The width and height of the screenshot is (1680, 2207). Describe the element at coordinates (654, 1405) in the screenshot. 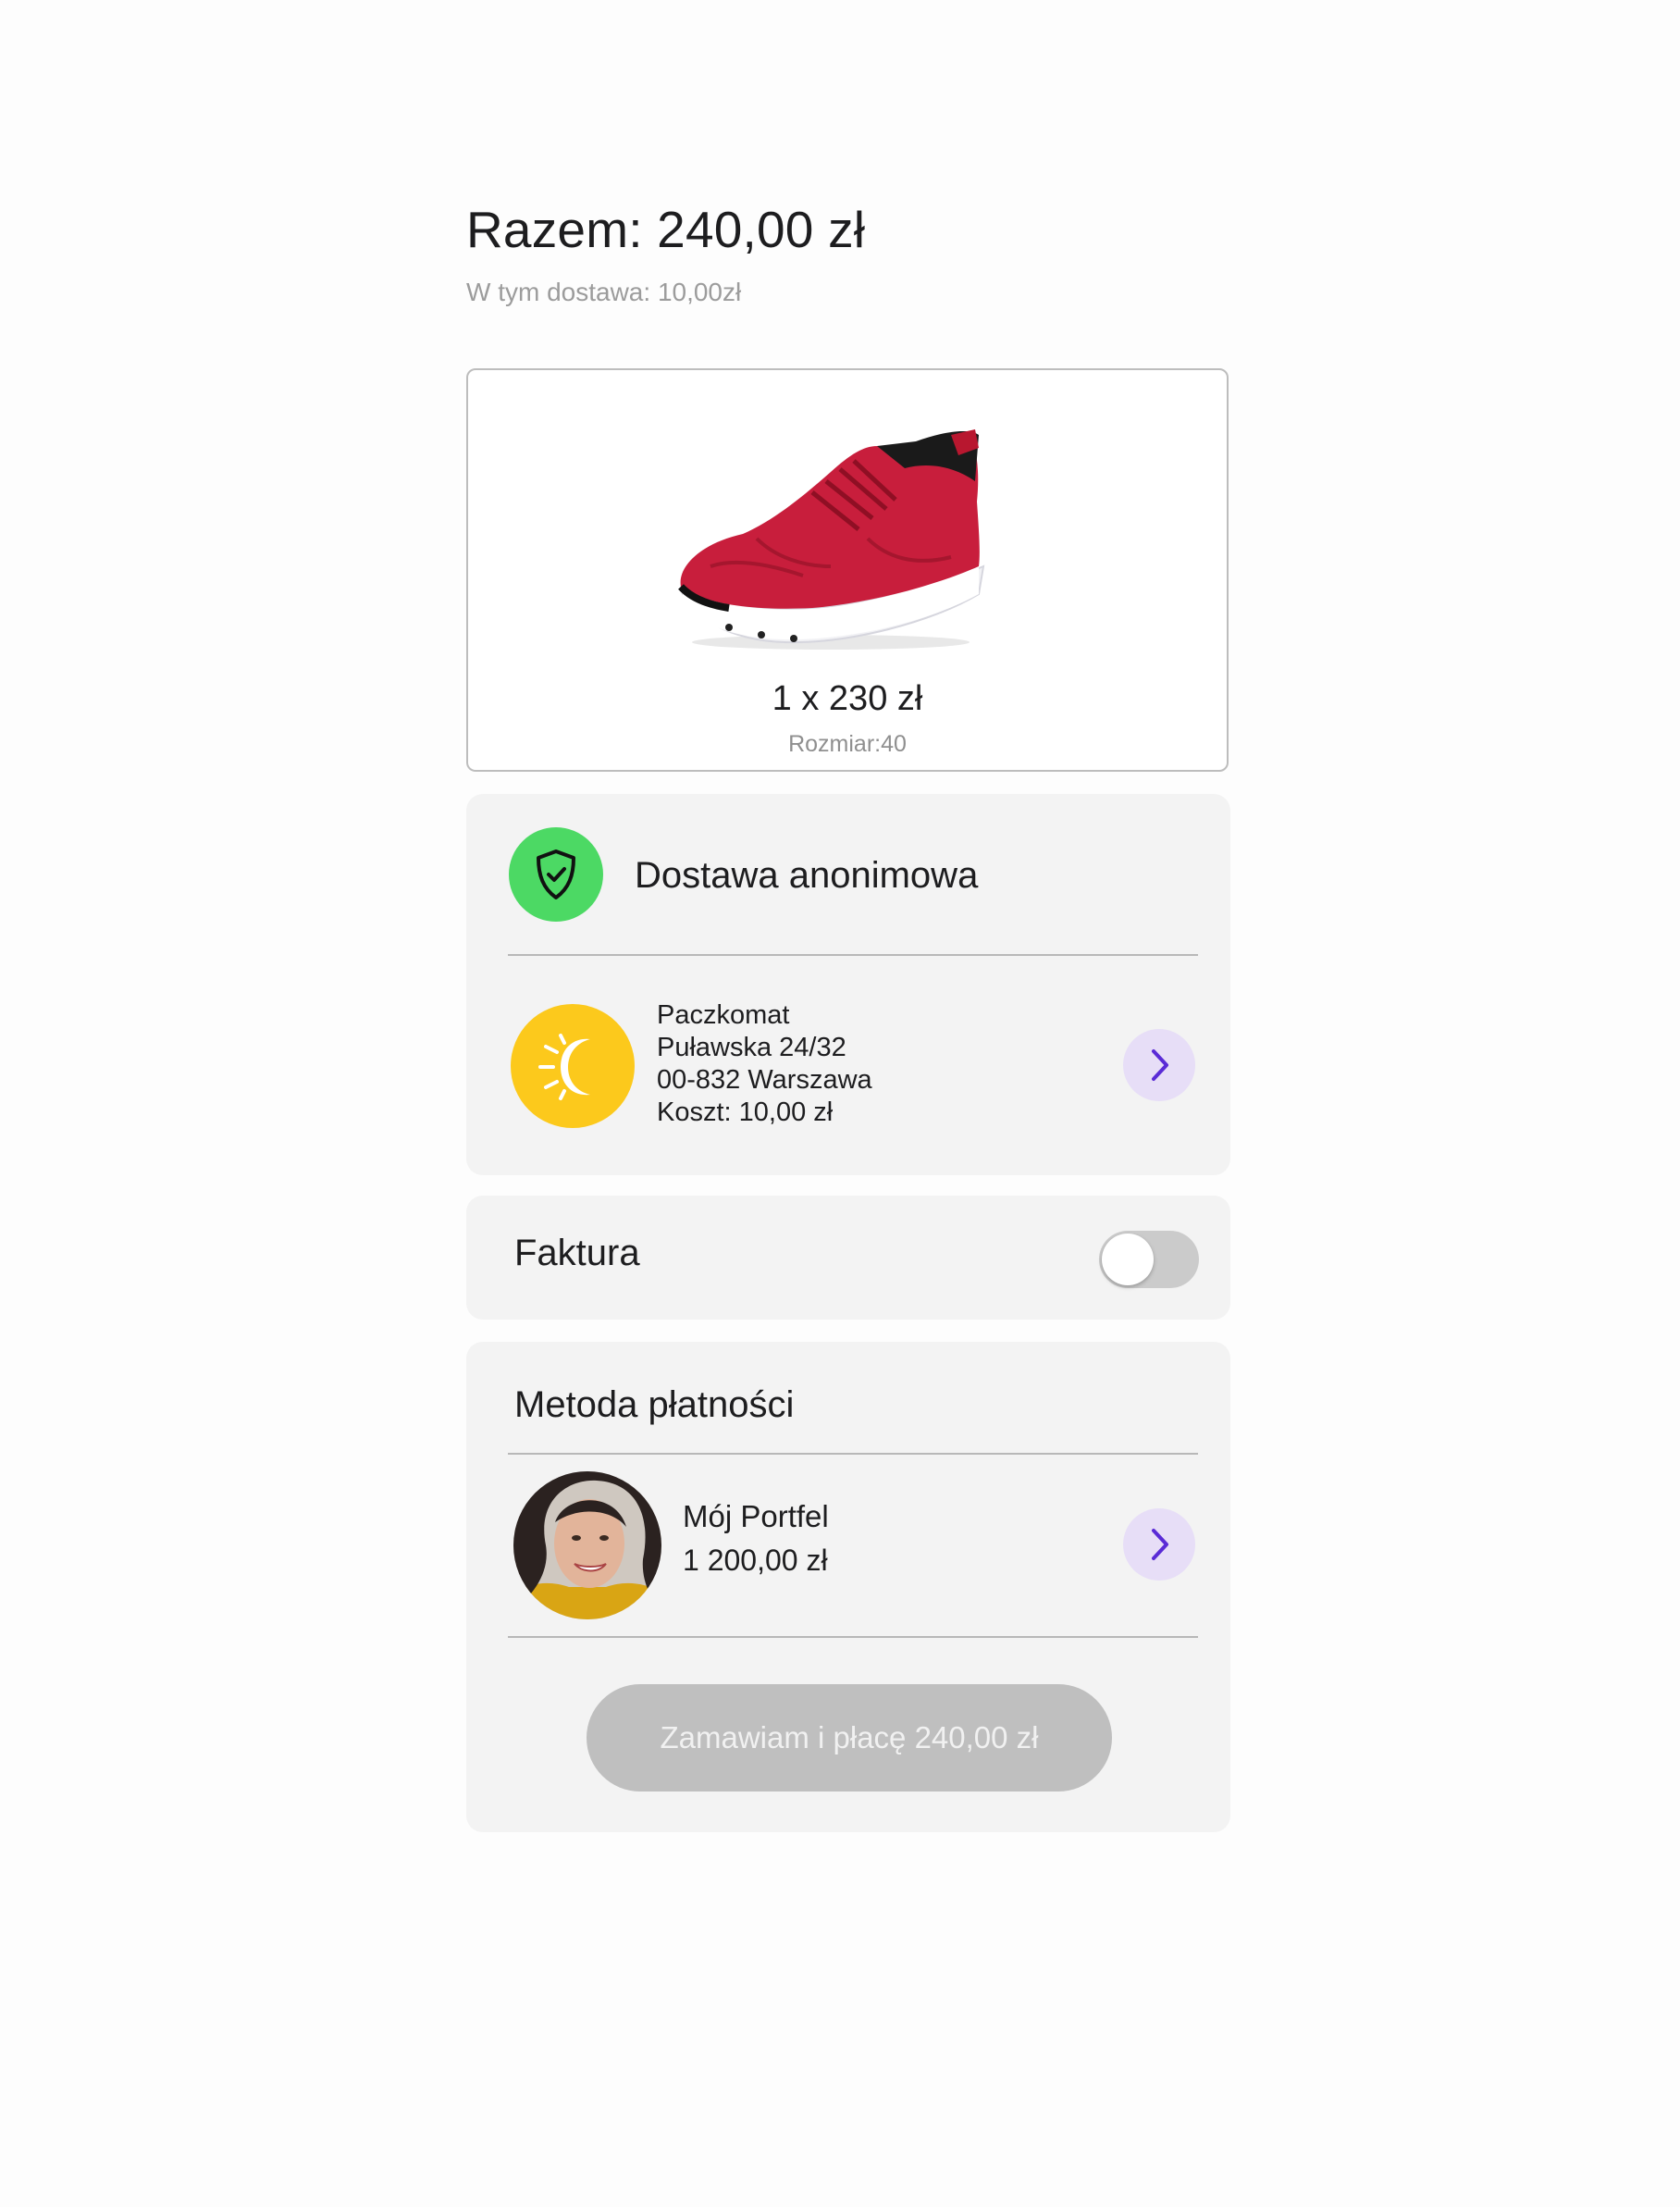

I see `payment-method-title: Metoda płatności` at that location.